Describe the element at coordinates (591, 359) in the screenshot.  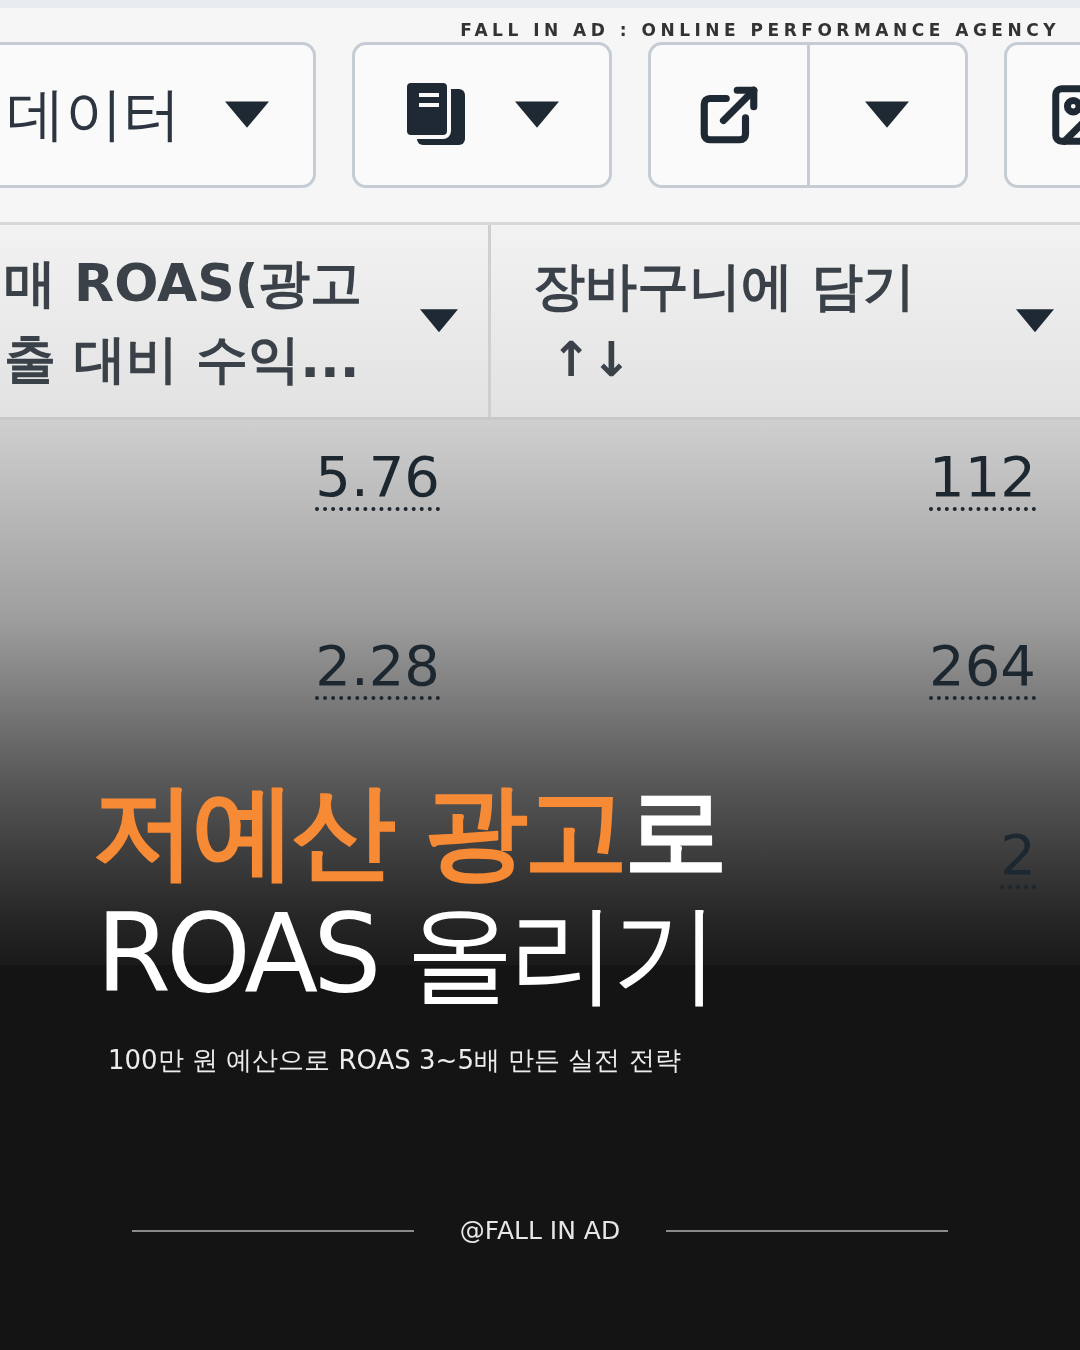
I see `sort-toggle: ↑↓` at that location.